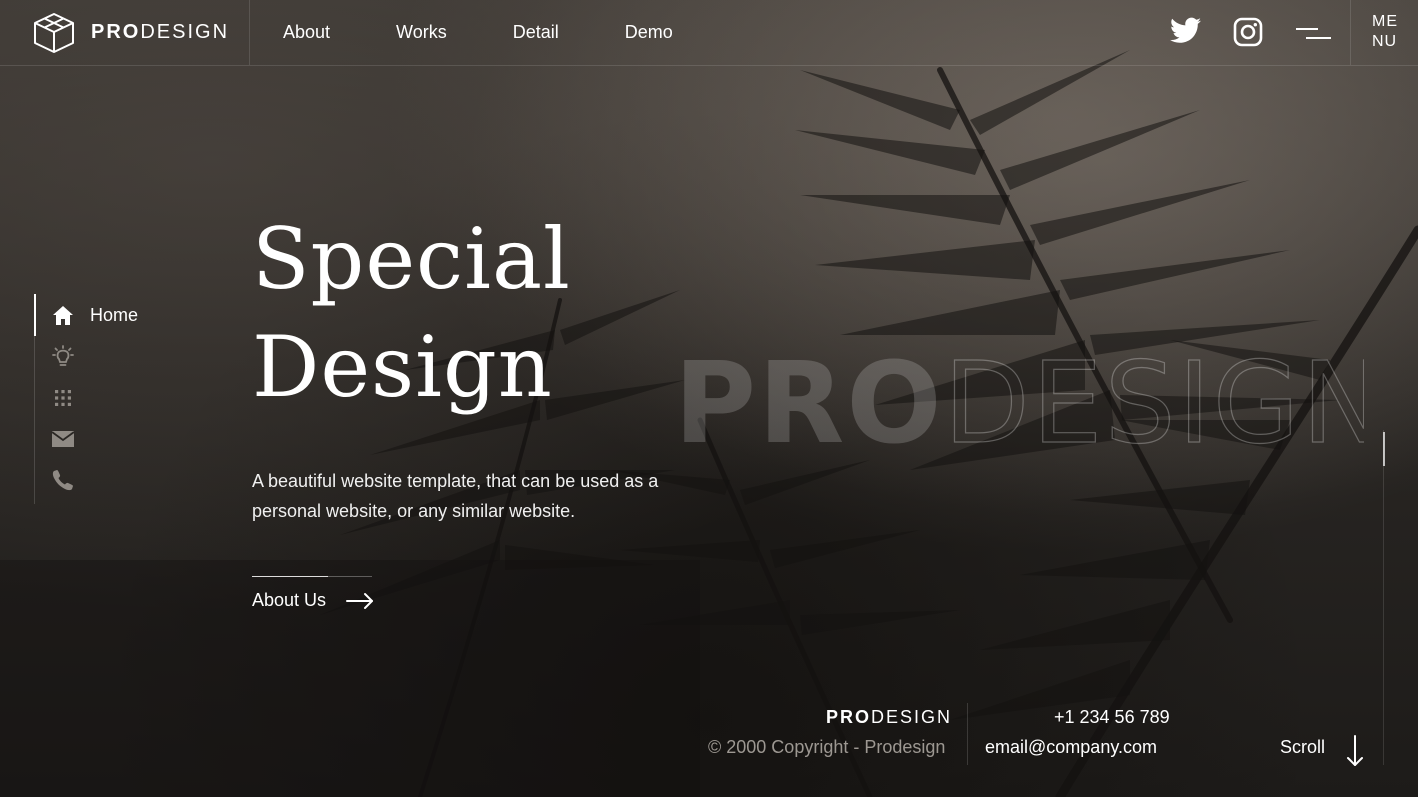  Describe the element at coordinates (827, 747) in the screenshot. I see `copyright-text: © 2000 Copyright - Prodesign` at that location.